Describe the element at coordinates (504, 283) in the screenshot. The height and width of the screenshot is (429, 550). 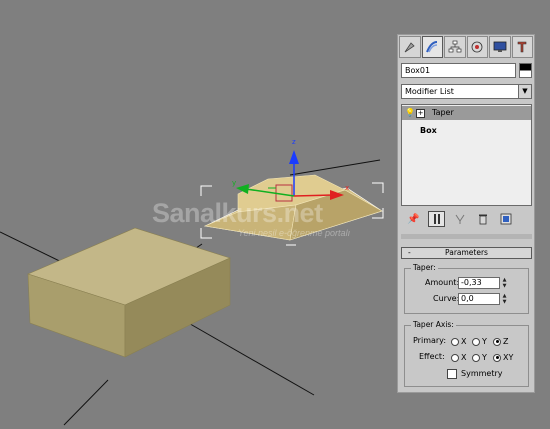
I see `amount-spinner: ▲ ▼` at that location.